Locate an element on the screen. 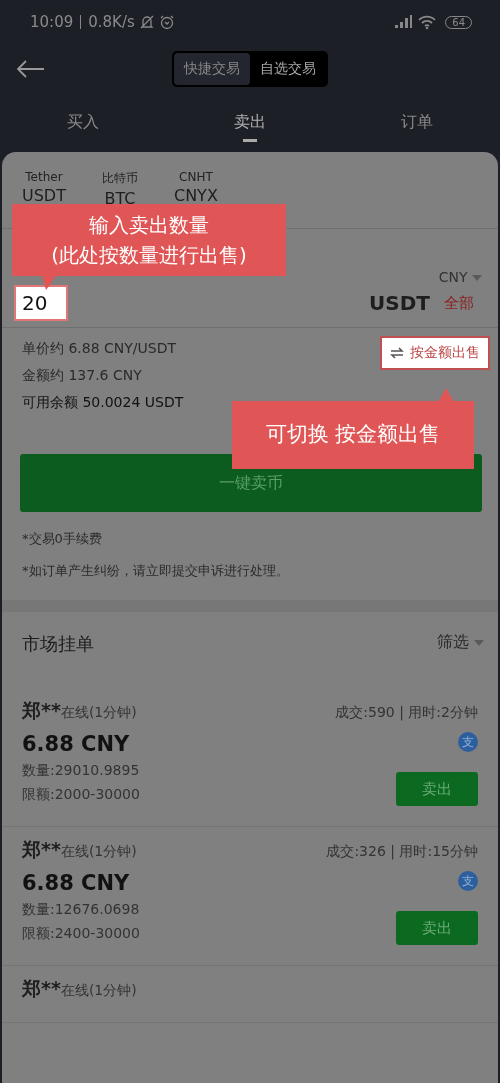 The width and height of the screenshot is (500, 1083). callout-text: (此处按数量进行出售) is located at coordinates (149, 255).